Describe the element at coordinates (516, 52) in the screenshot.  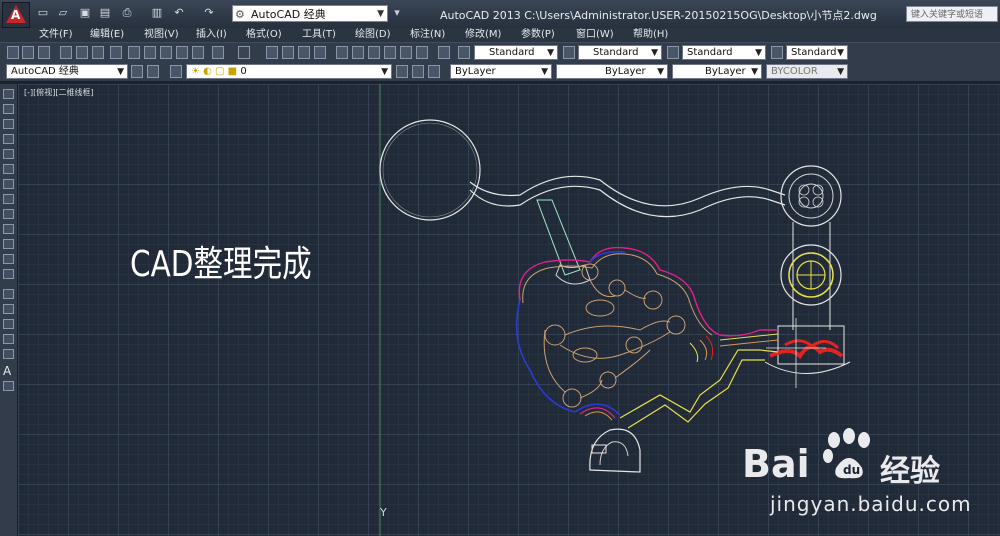
I see `text-style-select: Standard ▼` at that location.